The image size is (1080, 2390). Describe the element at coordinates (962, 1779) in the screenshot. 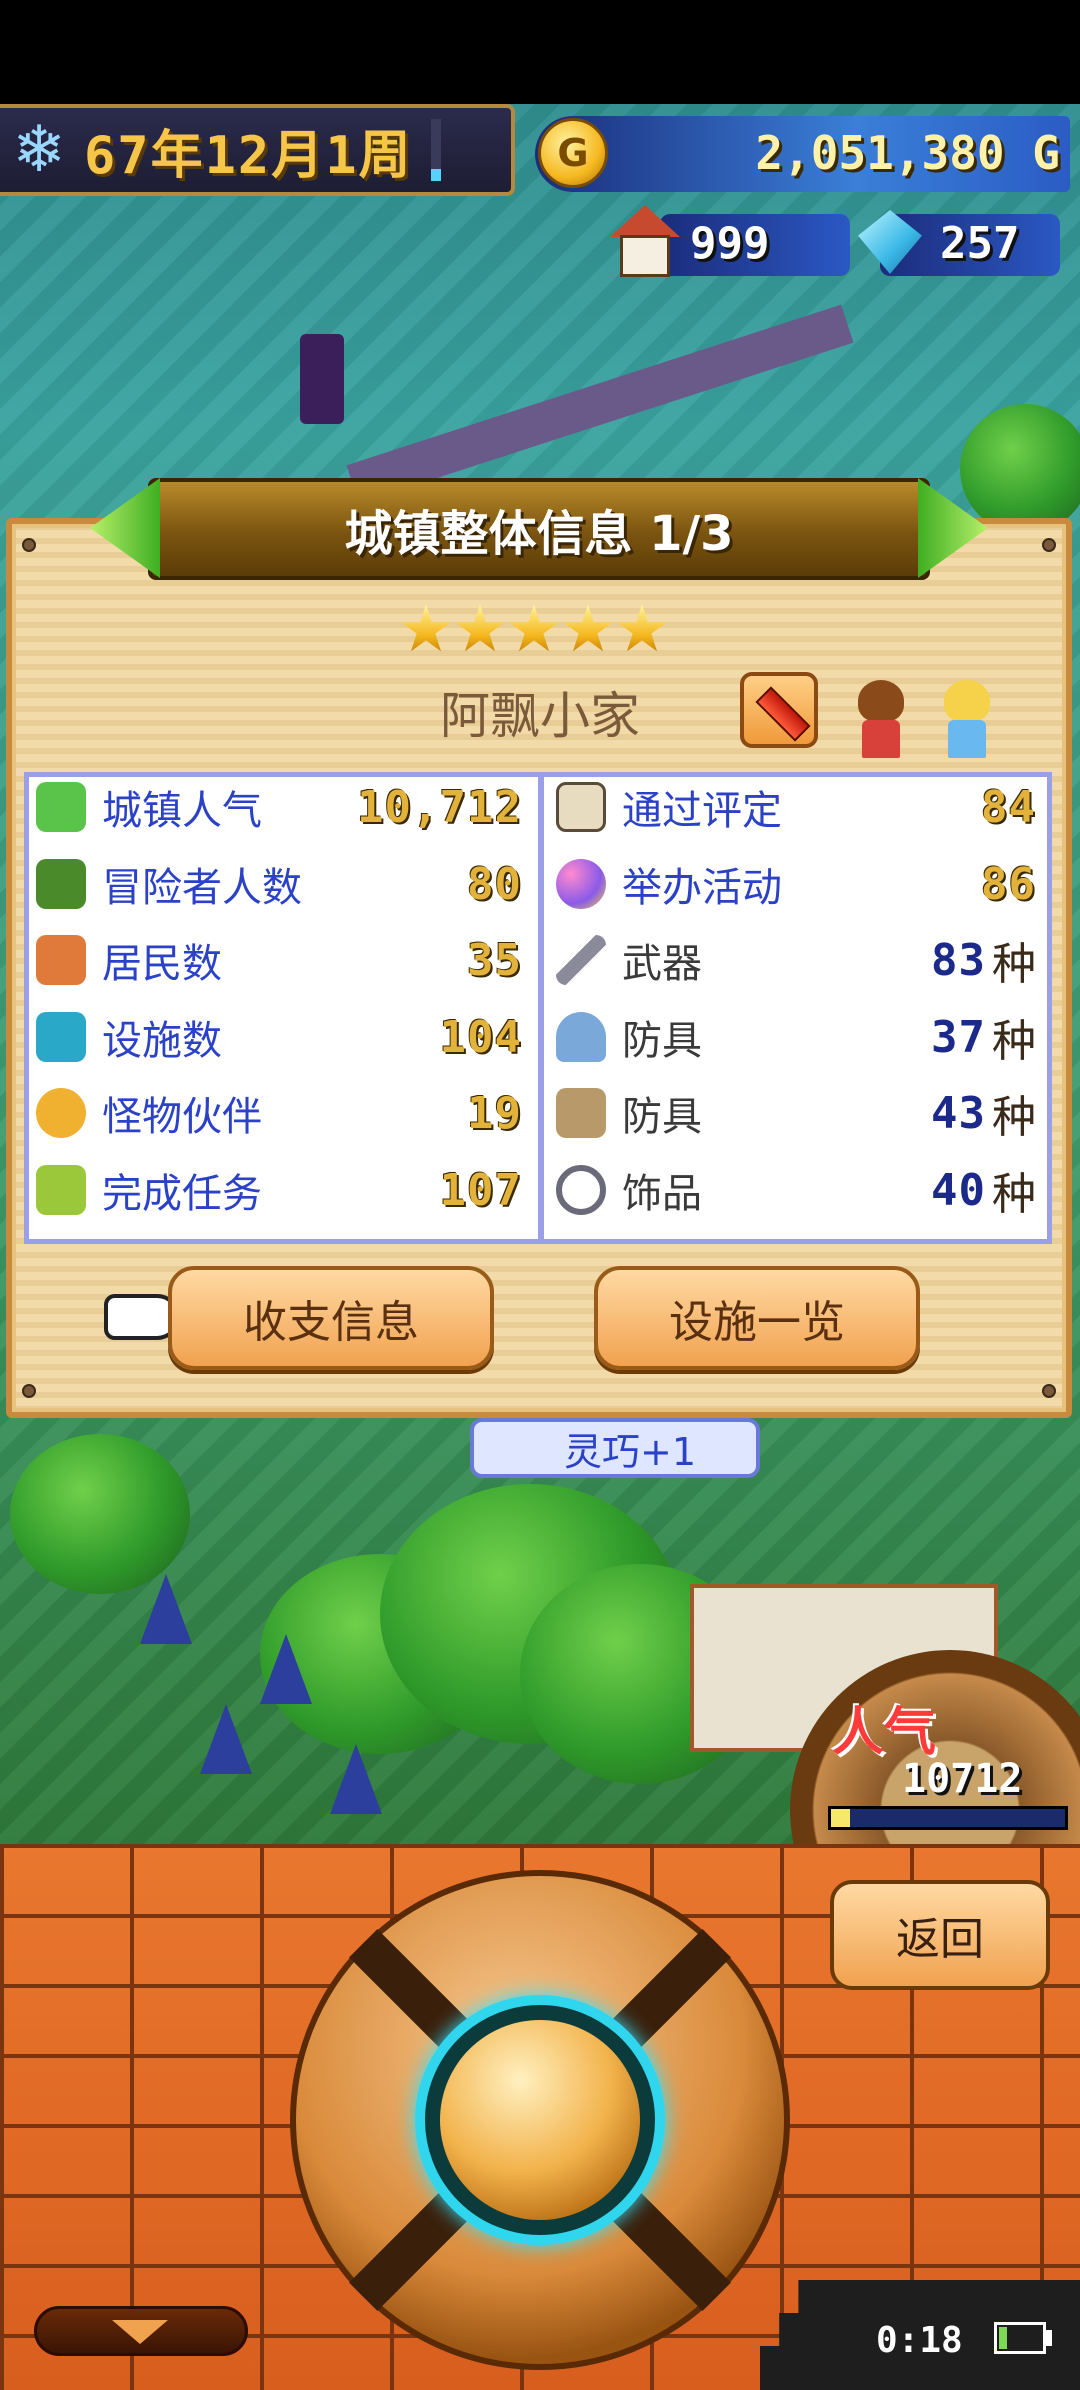

I see `popularity-value: 10712` at that location.